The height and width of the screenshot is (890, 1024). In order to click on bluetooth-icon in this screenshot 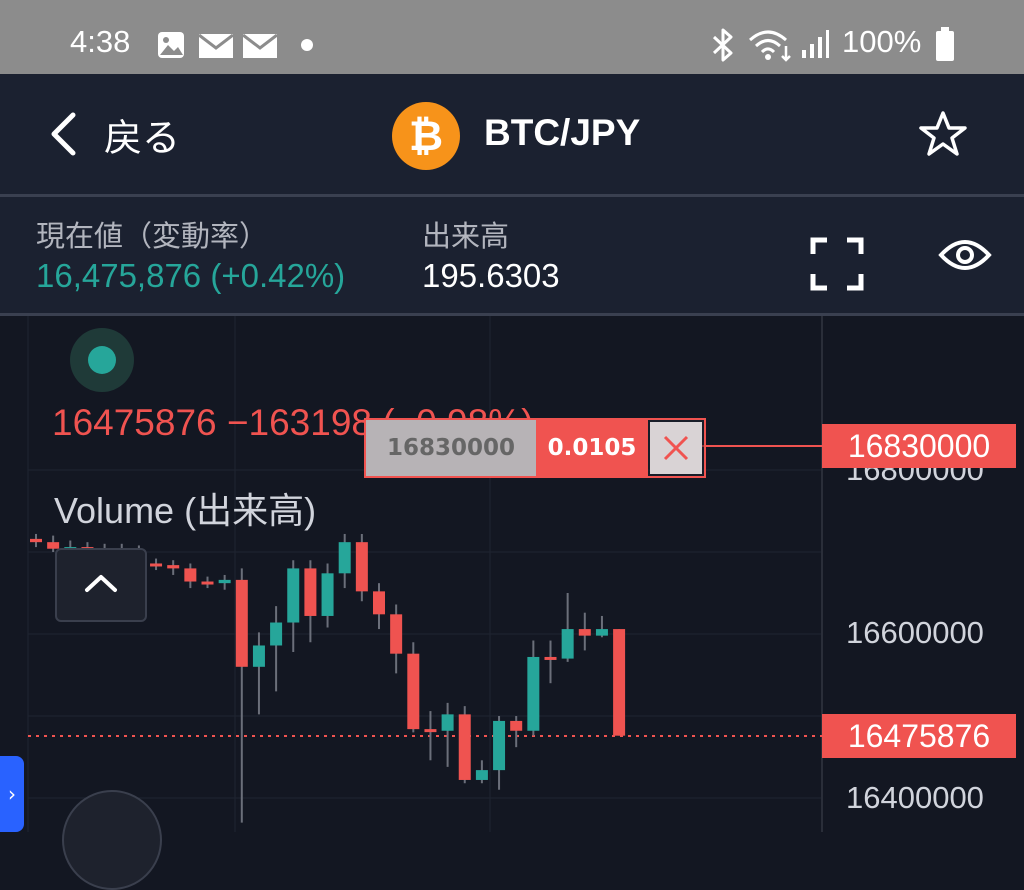, I will do `click(722, 45)`.